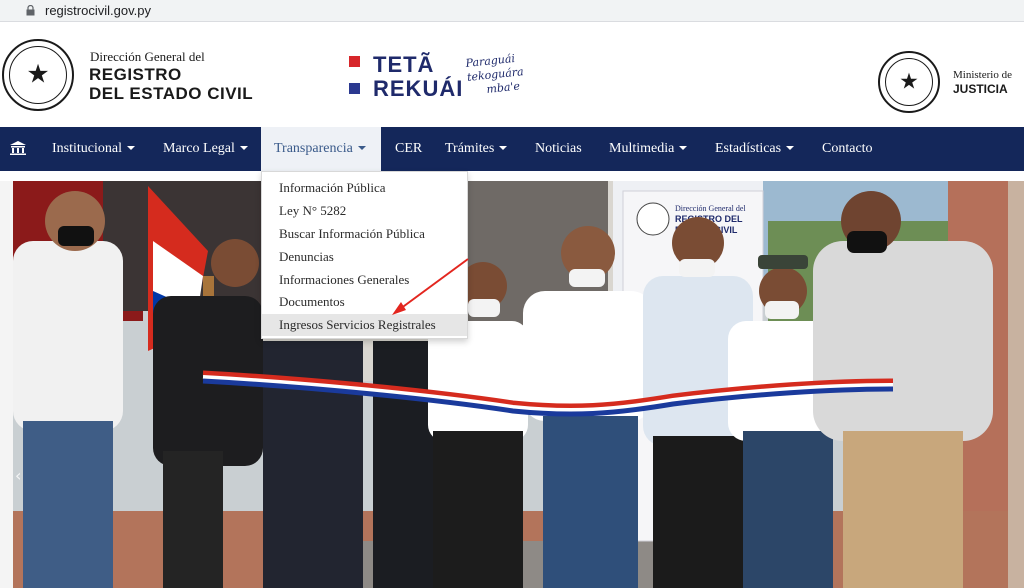 The height and width of the screenshot is (588, 1024). What do you see at coordinates (98, 10) in the screenshot?
I see `url-text: registrocivil.gov.py` at bounding box center [98, 10].